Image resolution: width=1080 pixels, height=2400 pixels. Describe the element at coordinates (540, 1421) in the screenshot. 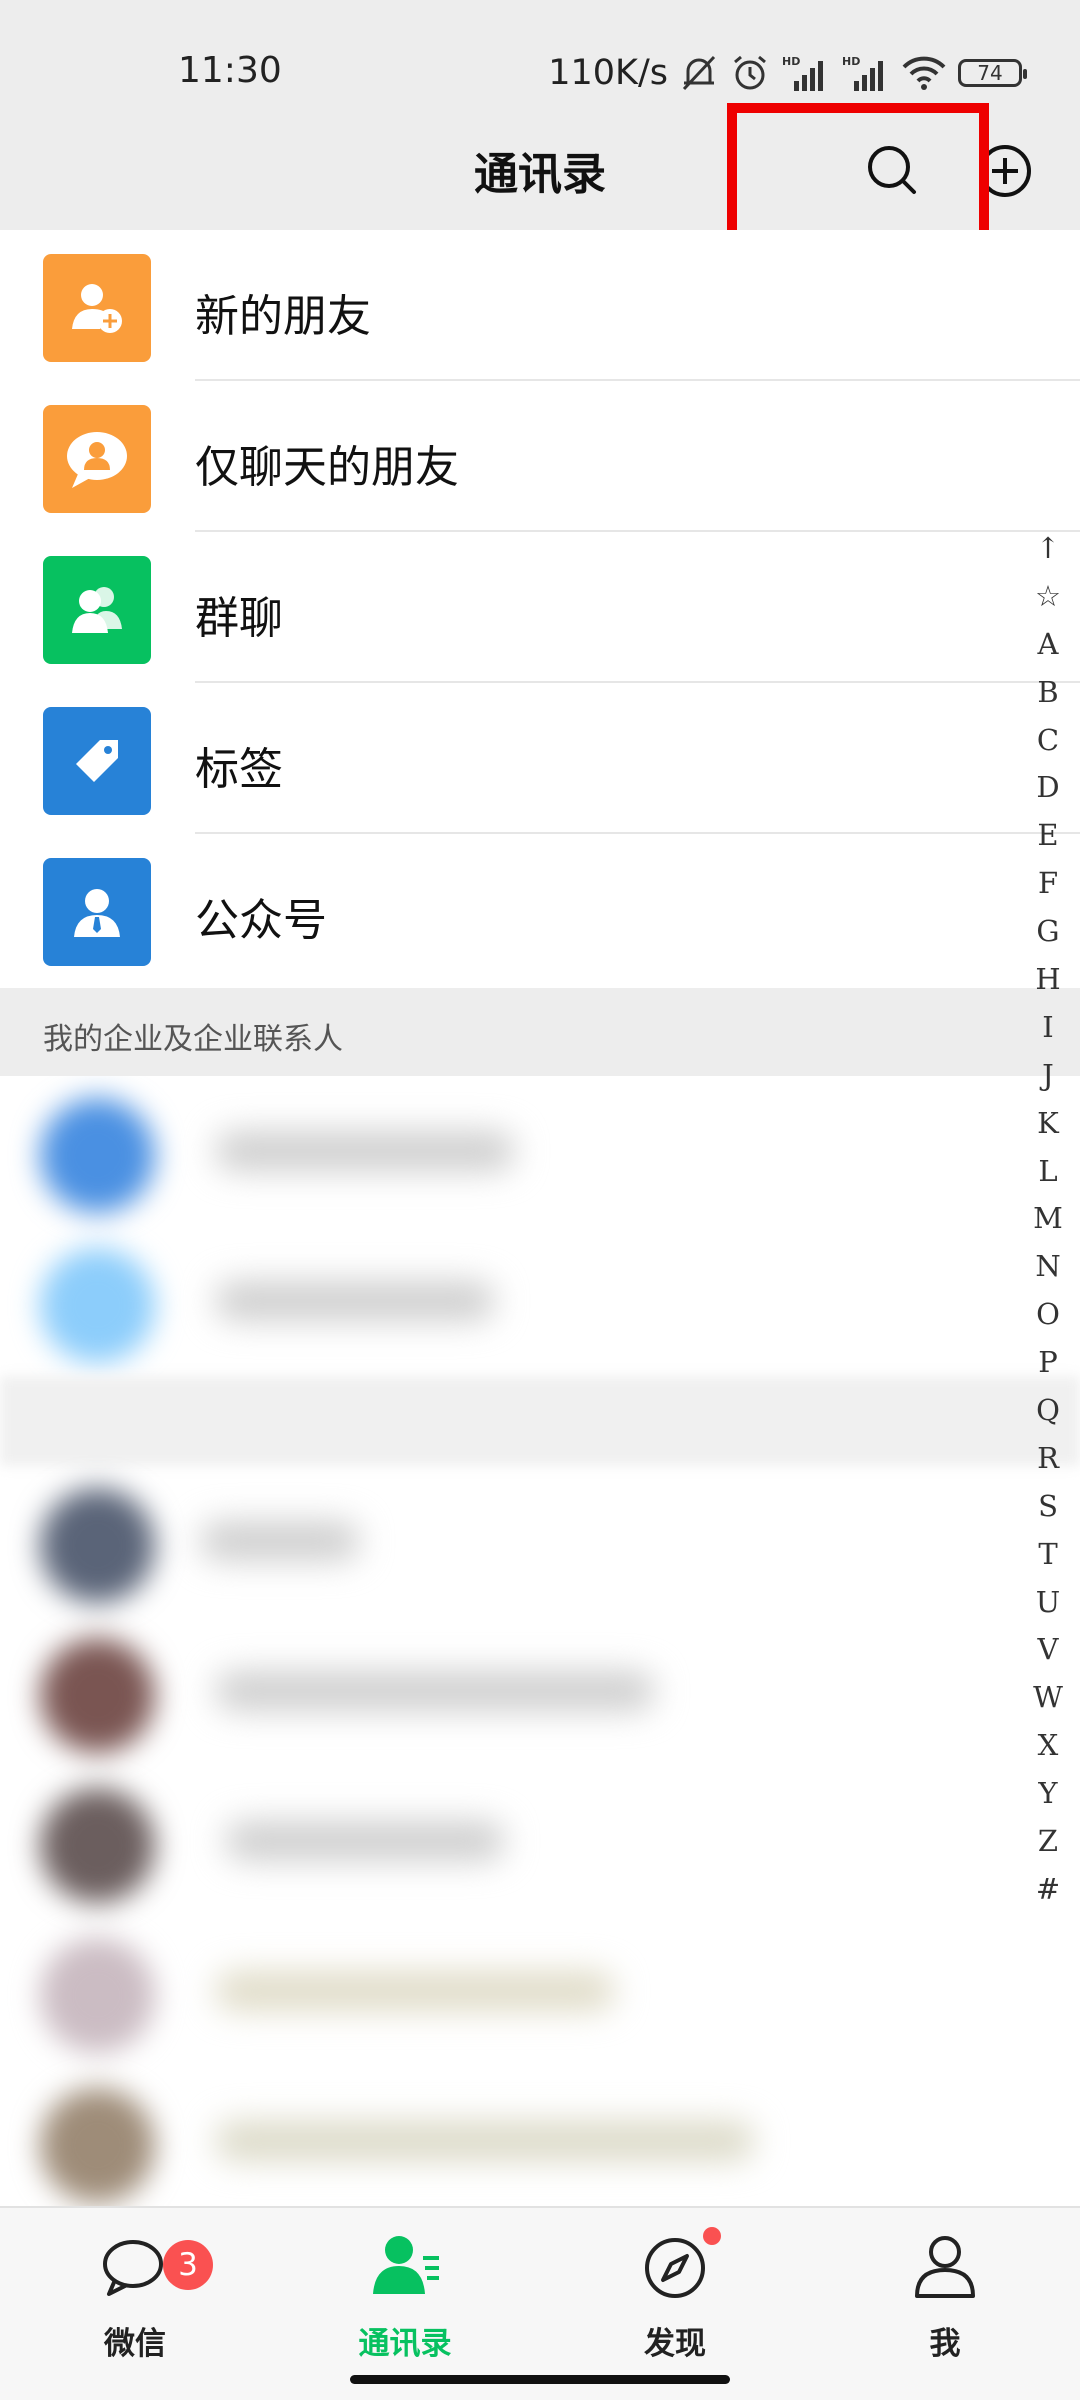

I see `group-header` at that location.